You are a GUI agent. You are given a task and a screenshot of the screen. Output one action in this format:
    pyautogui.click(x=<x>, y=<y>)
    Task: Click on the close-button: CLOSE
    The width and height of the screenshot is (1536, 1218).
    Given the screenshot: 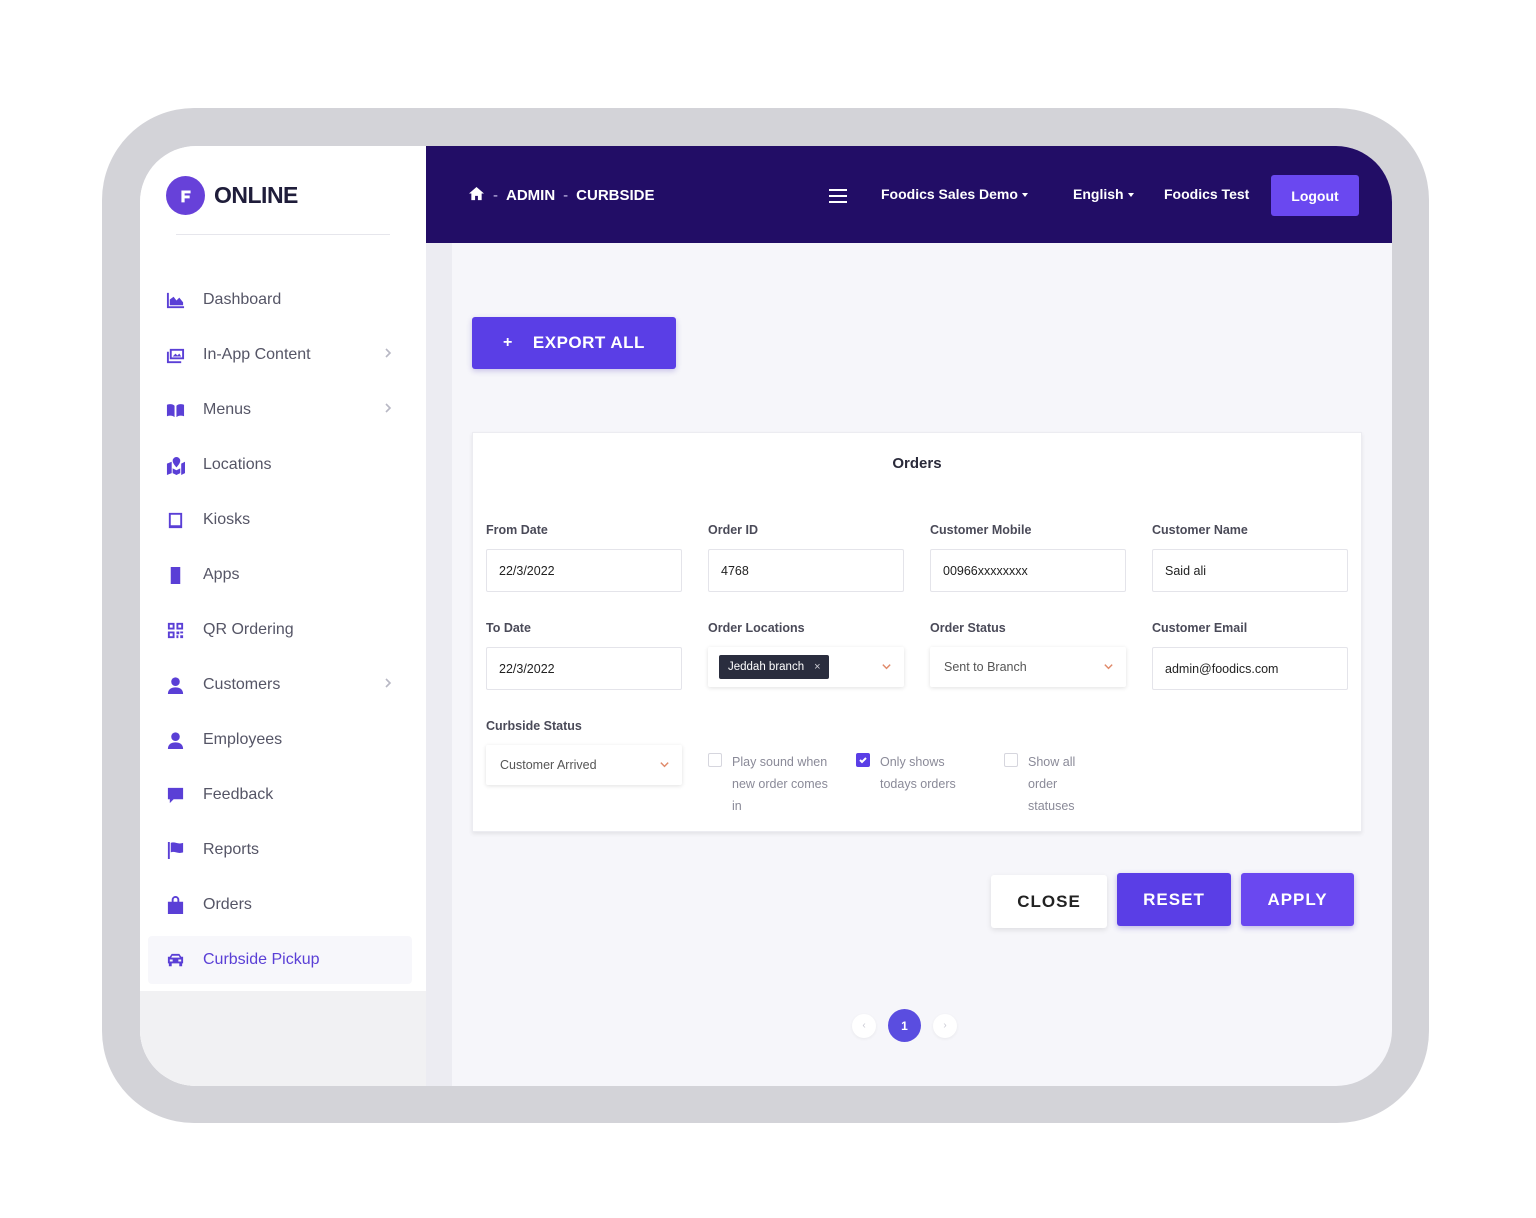 What is the action you would take?
    pyautogui.click(x=1049, y=901)
    